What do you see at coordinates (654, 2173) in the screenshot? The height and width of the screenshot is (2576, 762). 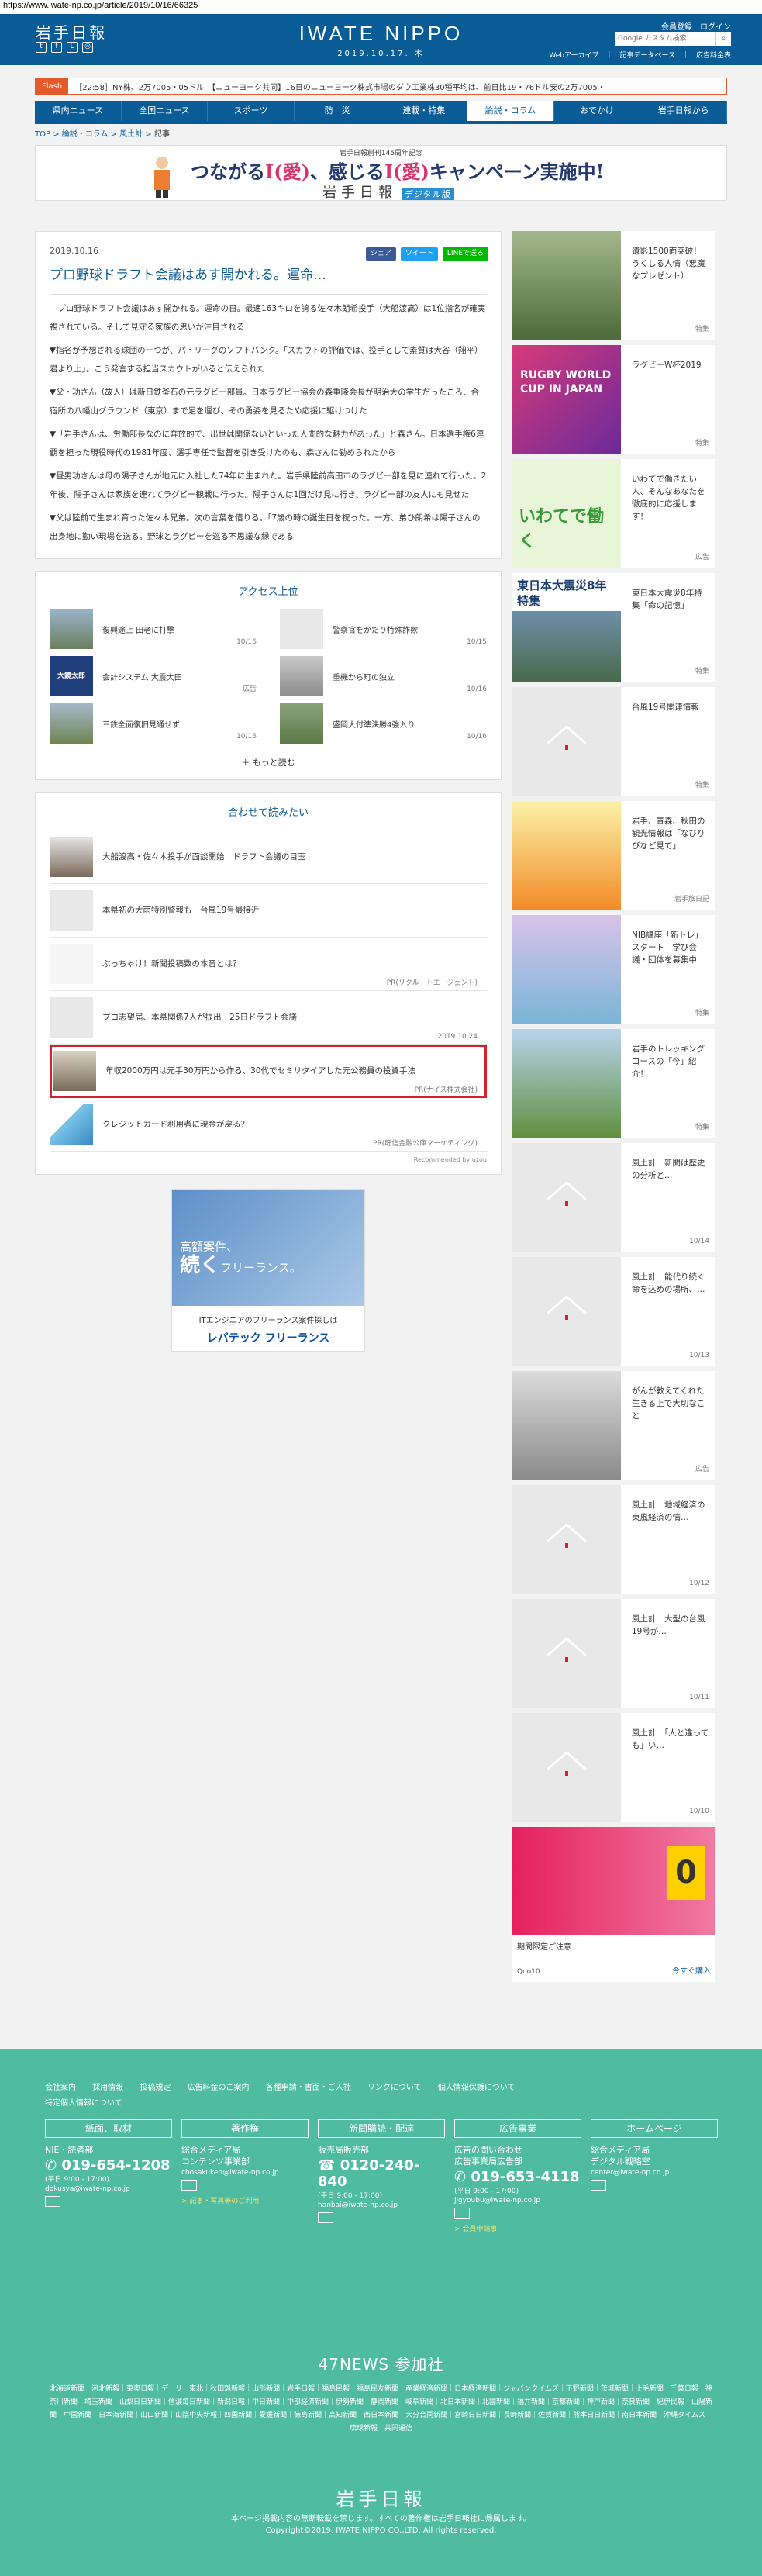 I see `email-link: center@iwate-np.co.jp` at bounding box center [654, 2173].